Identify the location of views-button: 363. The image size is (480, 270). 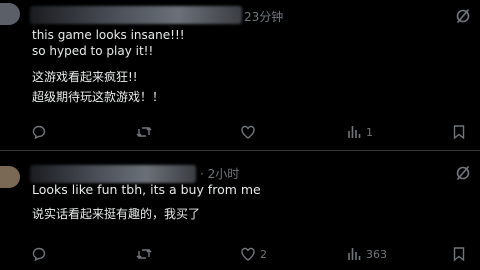
(366, 254).